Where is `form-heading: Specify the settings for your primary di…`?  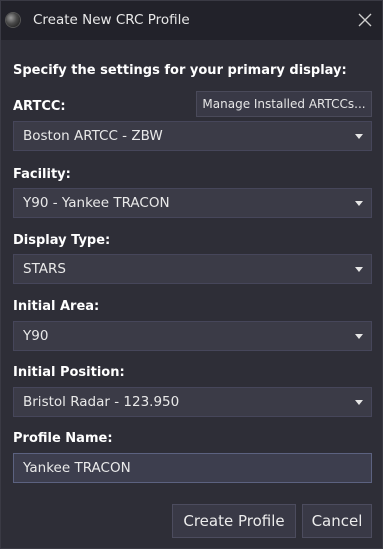
form-heading: Specify the settings for your primary di… is located at coordinates (180, 70).